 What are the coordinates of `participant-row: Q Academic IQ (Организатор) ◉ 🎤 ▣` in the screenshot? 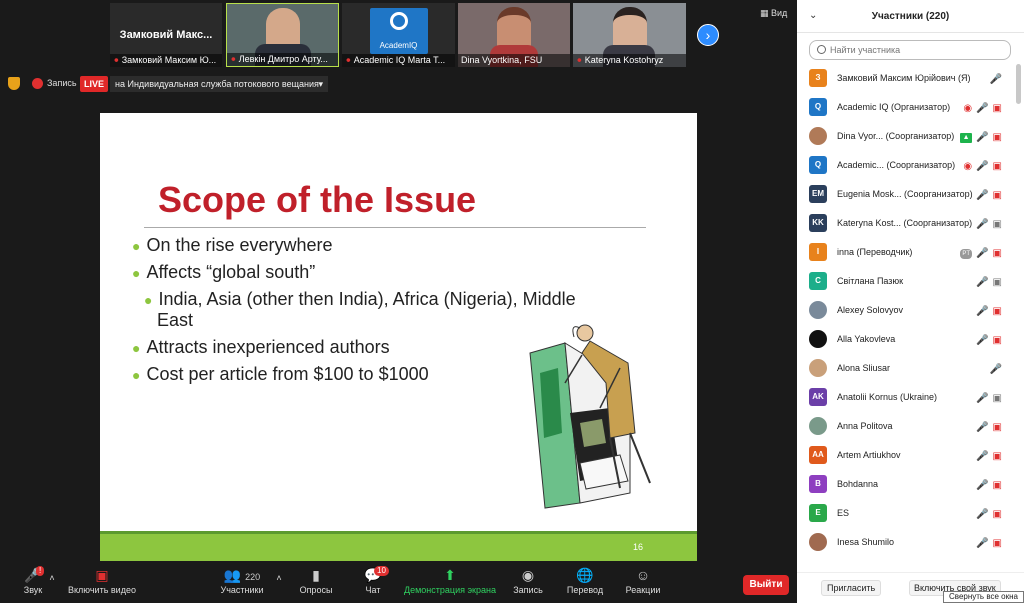 It's located at (904, 107).